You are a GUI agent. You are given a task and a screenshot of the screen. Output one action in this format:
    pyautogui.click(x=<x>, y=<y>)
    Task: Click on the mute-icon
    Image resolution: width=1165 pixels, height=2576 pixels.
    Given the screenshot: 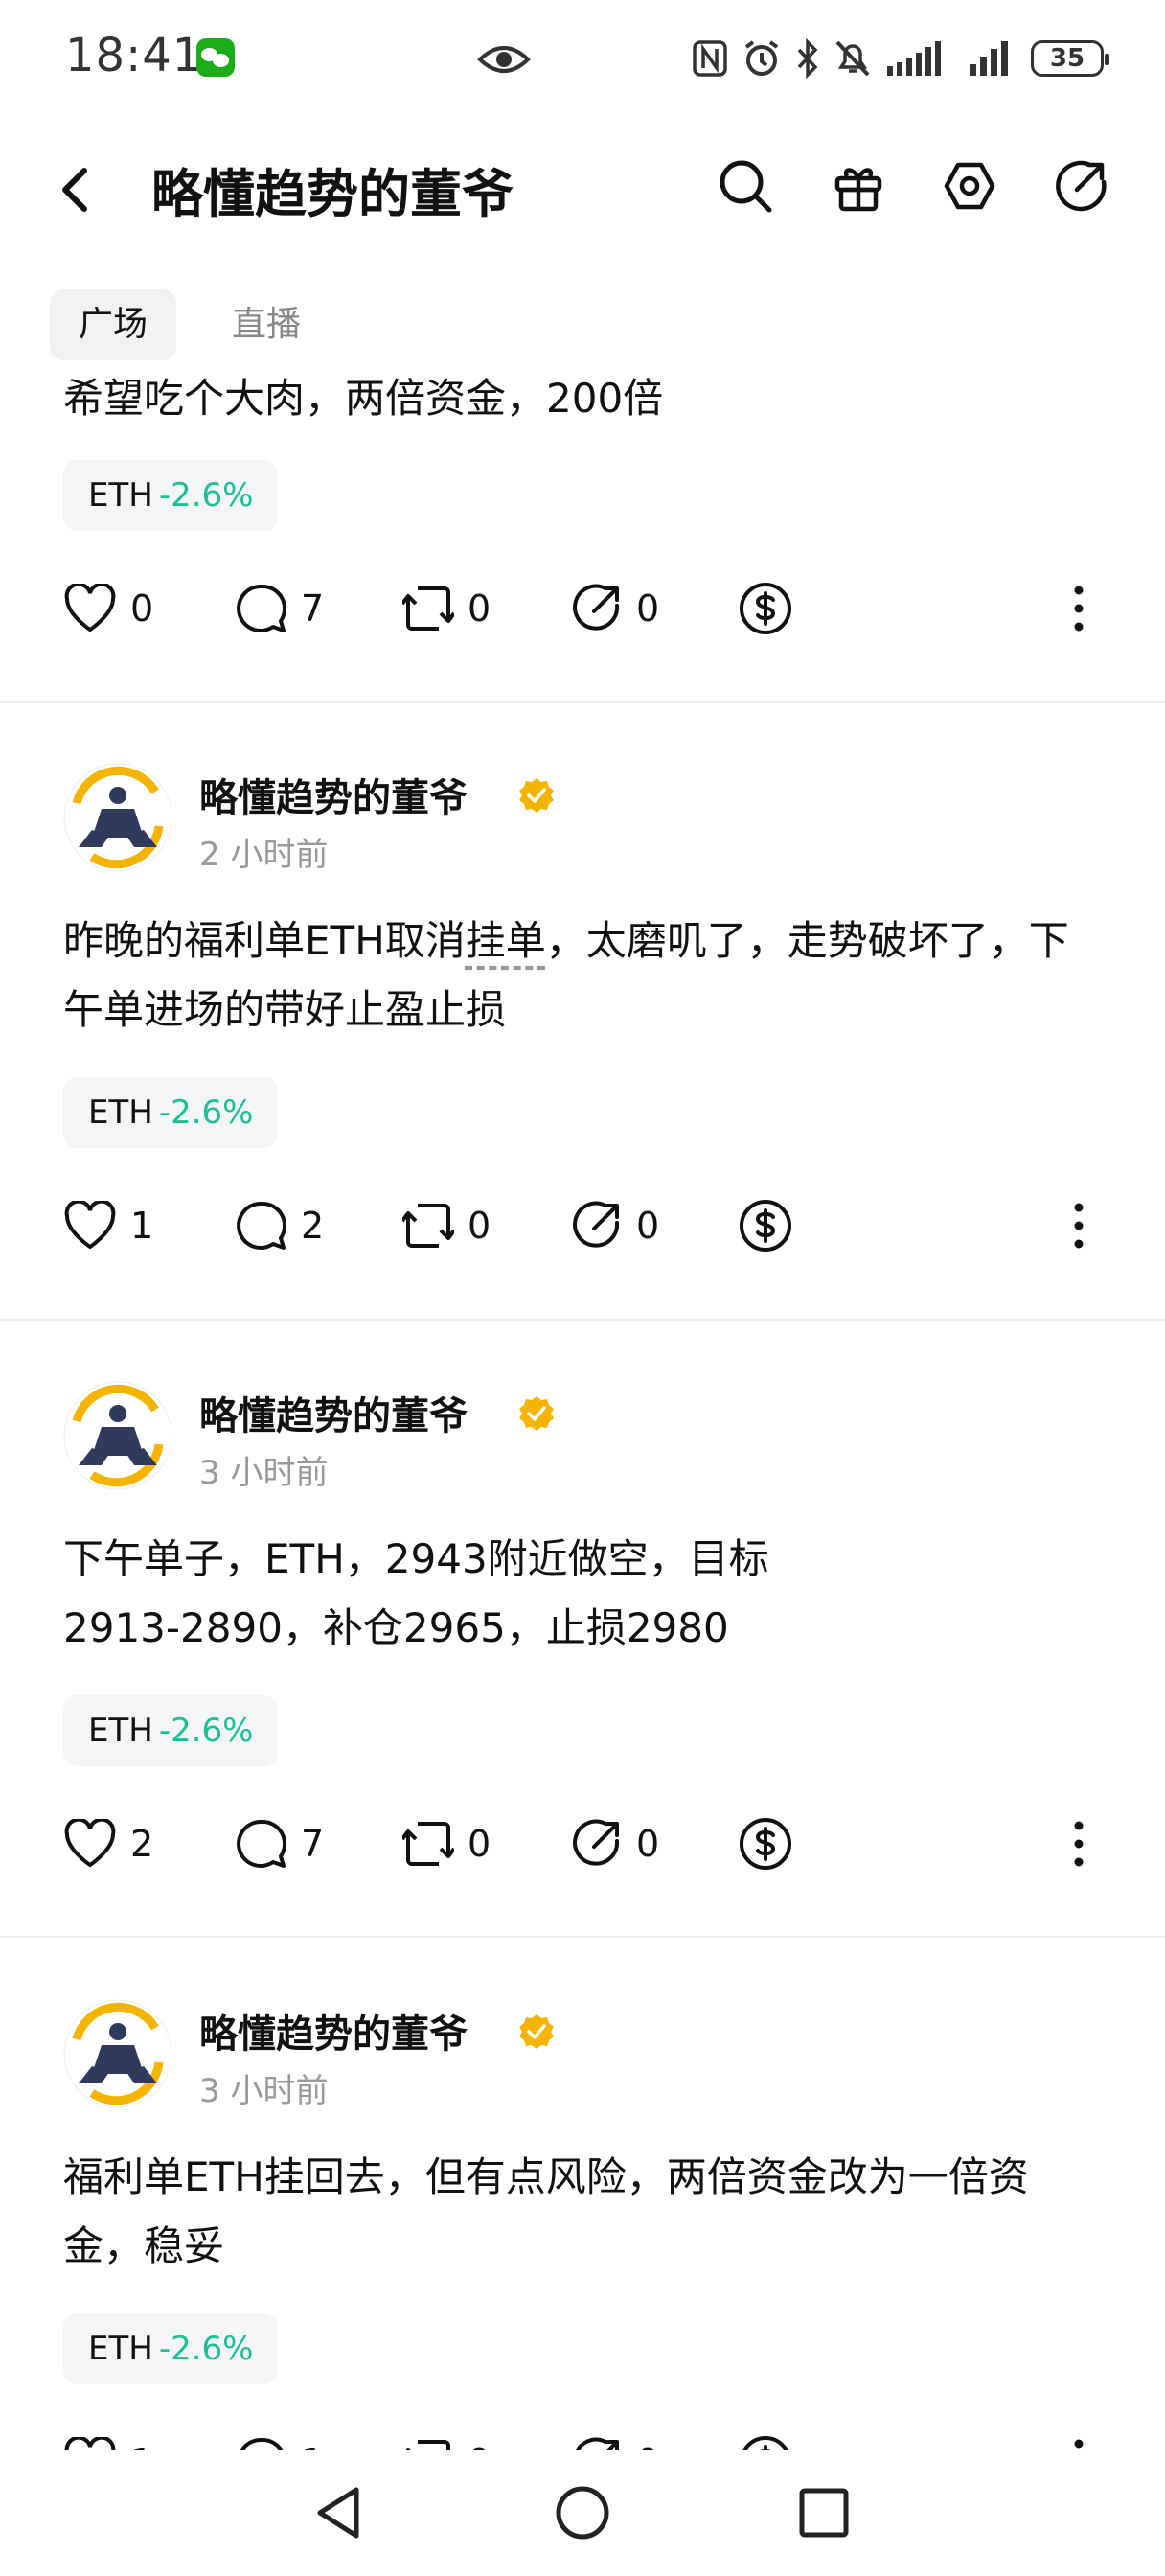 What is the action you would take?
    pyautogui.click(x=853, y=58)
    